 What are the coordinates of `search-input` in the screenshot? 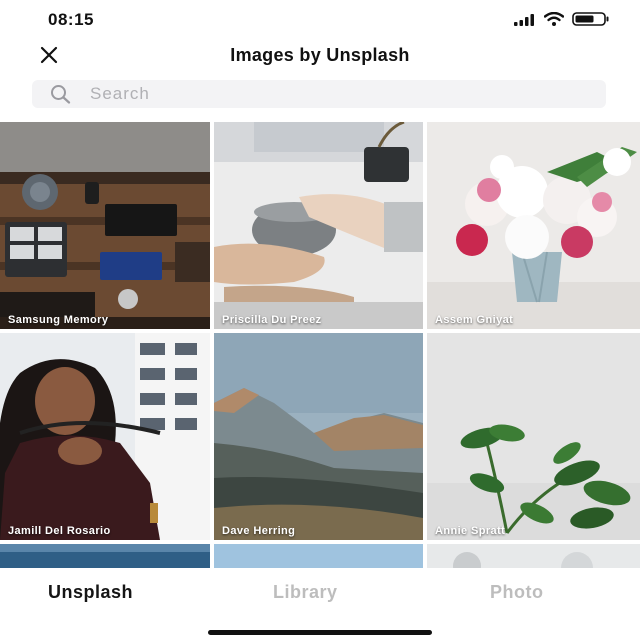 It's located at (330, 94).